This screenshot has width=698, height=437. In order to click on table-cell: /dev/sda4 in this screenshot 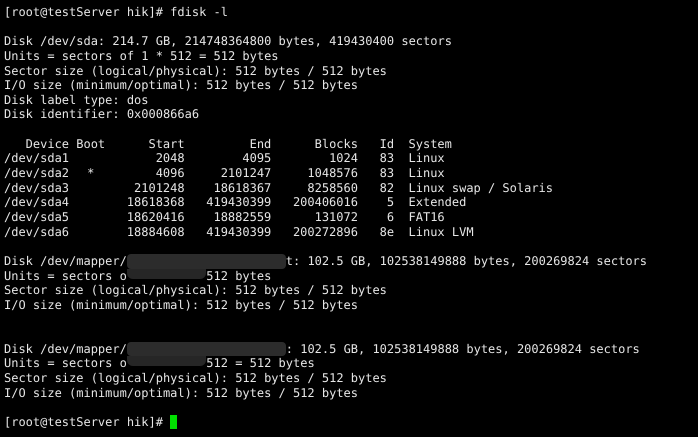, I will do `click(37, 202)`.